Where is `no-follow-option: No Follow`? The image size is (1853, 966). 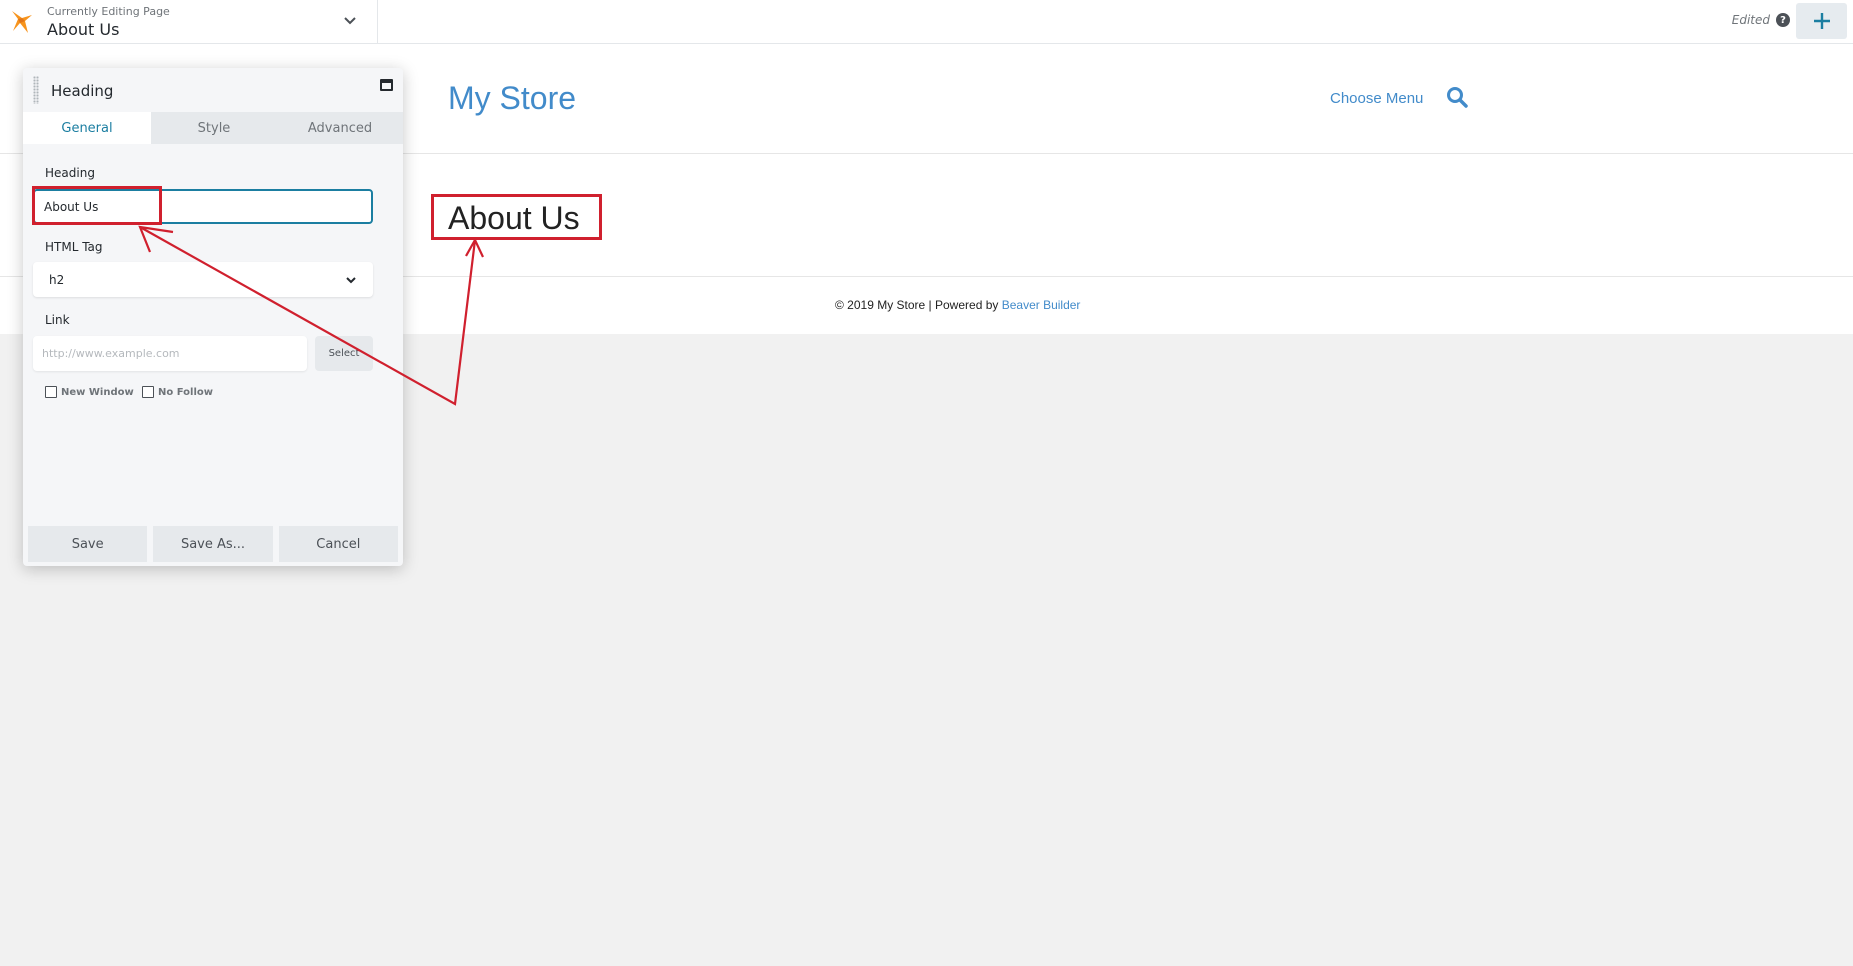 no-follow-option: No Follow is located at coordinates (177, 392).